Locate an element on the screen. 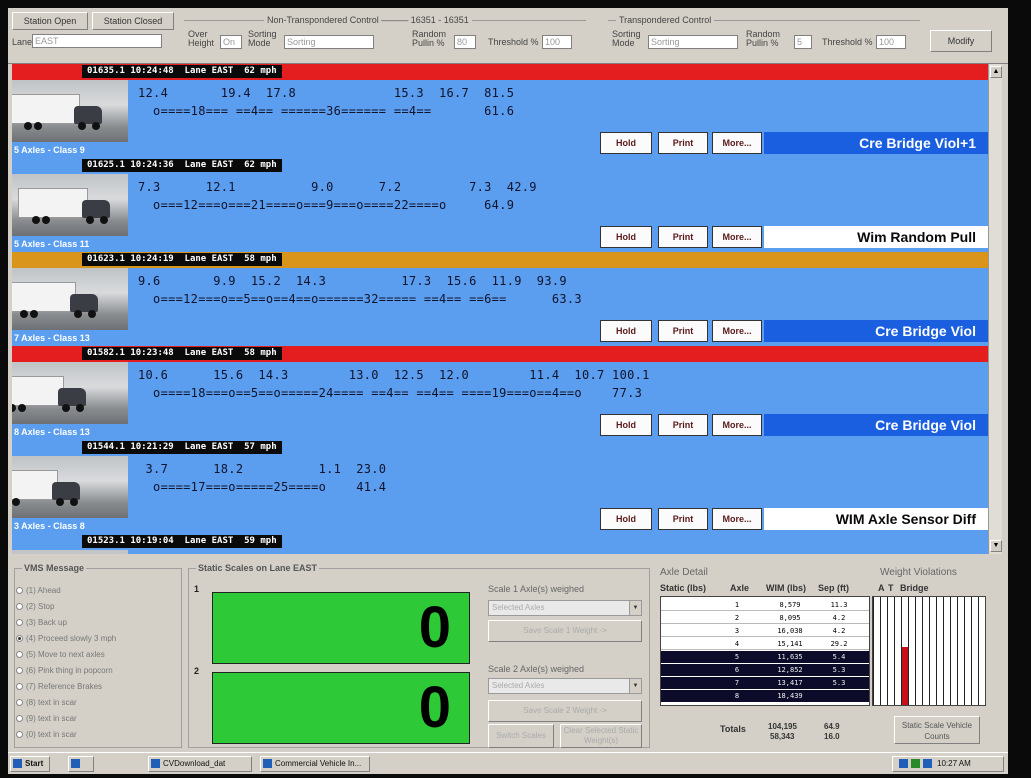 This screenshot has width=1031, height=778. vms-option: (8) text in scar is located at coordinates (46, 703).